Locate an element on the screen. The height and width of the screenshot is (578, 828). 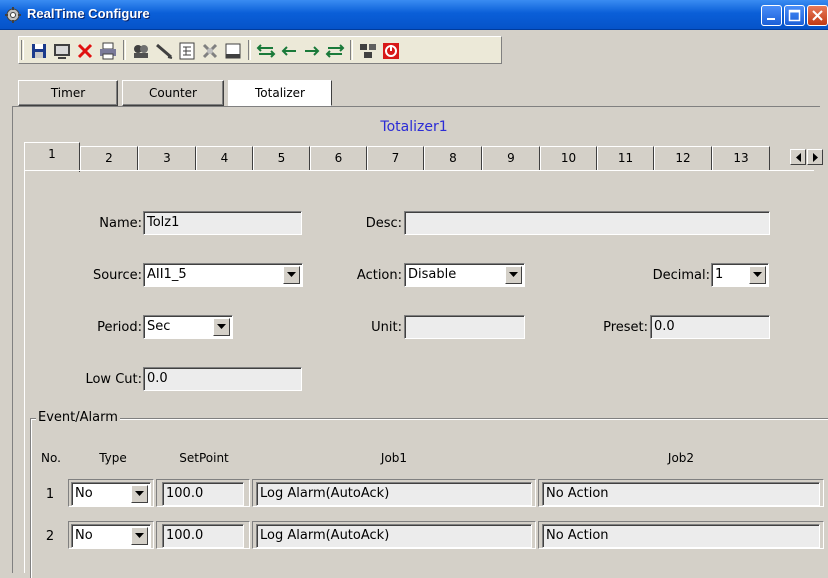
period-select: Sec is located at coordinates (188, 327).